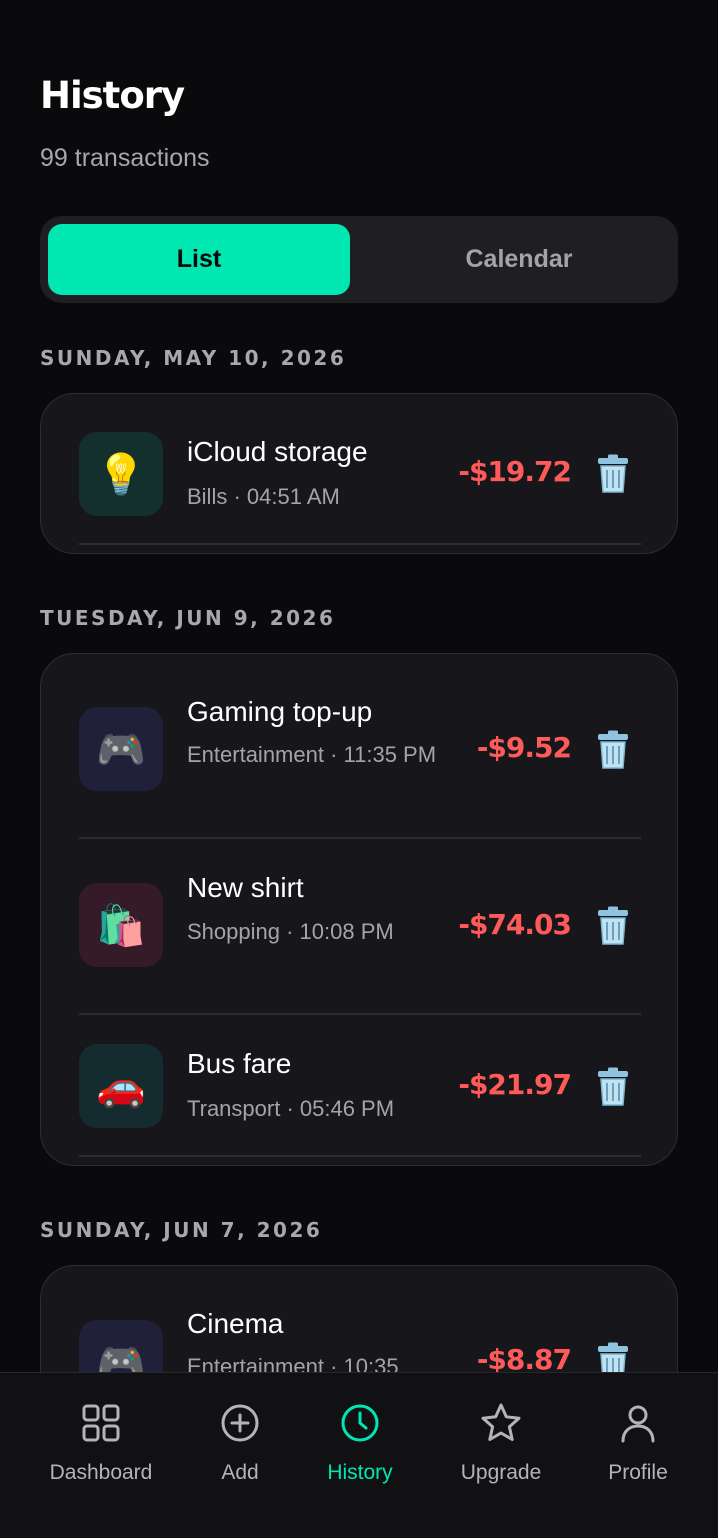  What do you see at coordinates (519, 259) in the screenshot?
I see `calendar-view-button: Calendar` at bounding box center [519, 259].